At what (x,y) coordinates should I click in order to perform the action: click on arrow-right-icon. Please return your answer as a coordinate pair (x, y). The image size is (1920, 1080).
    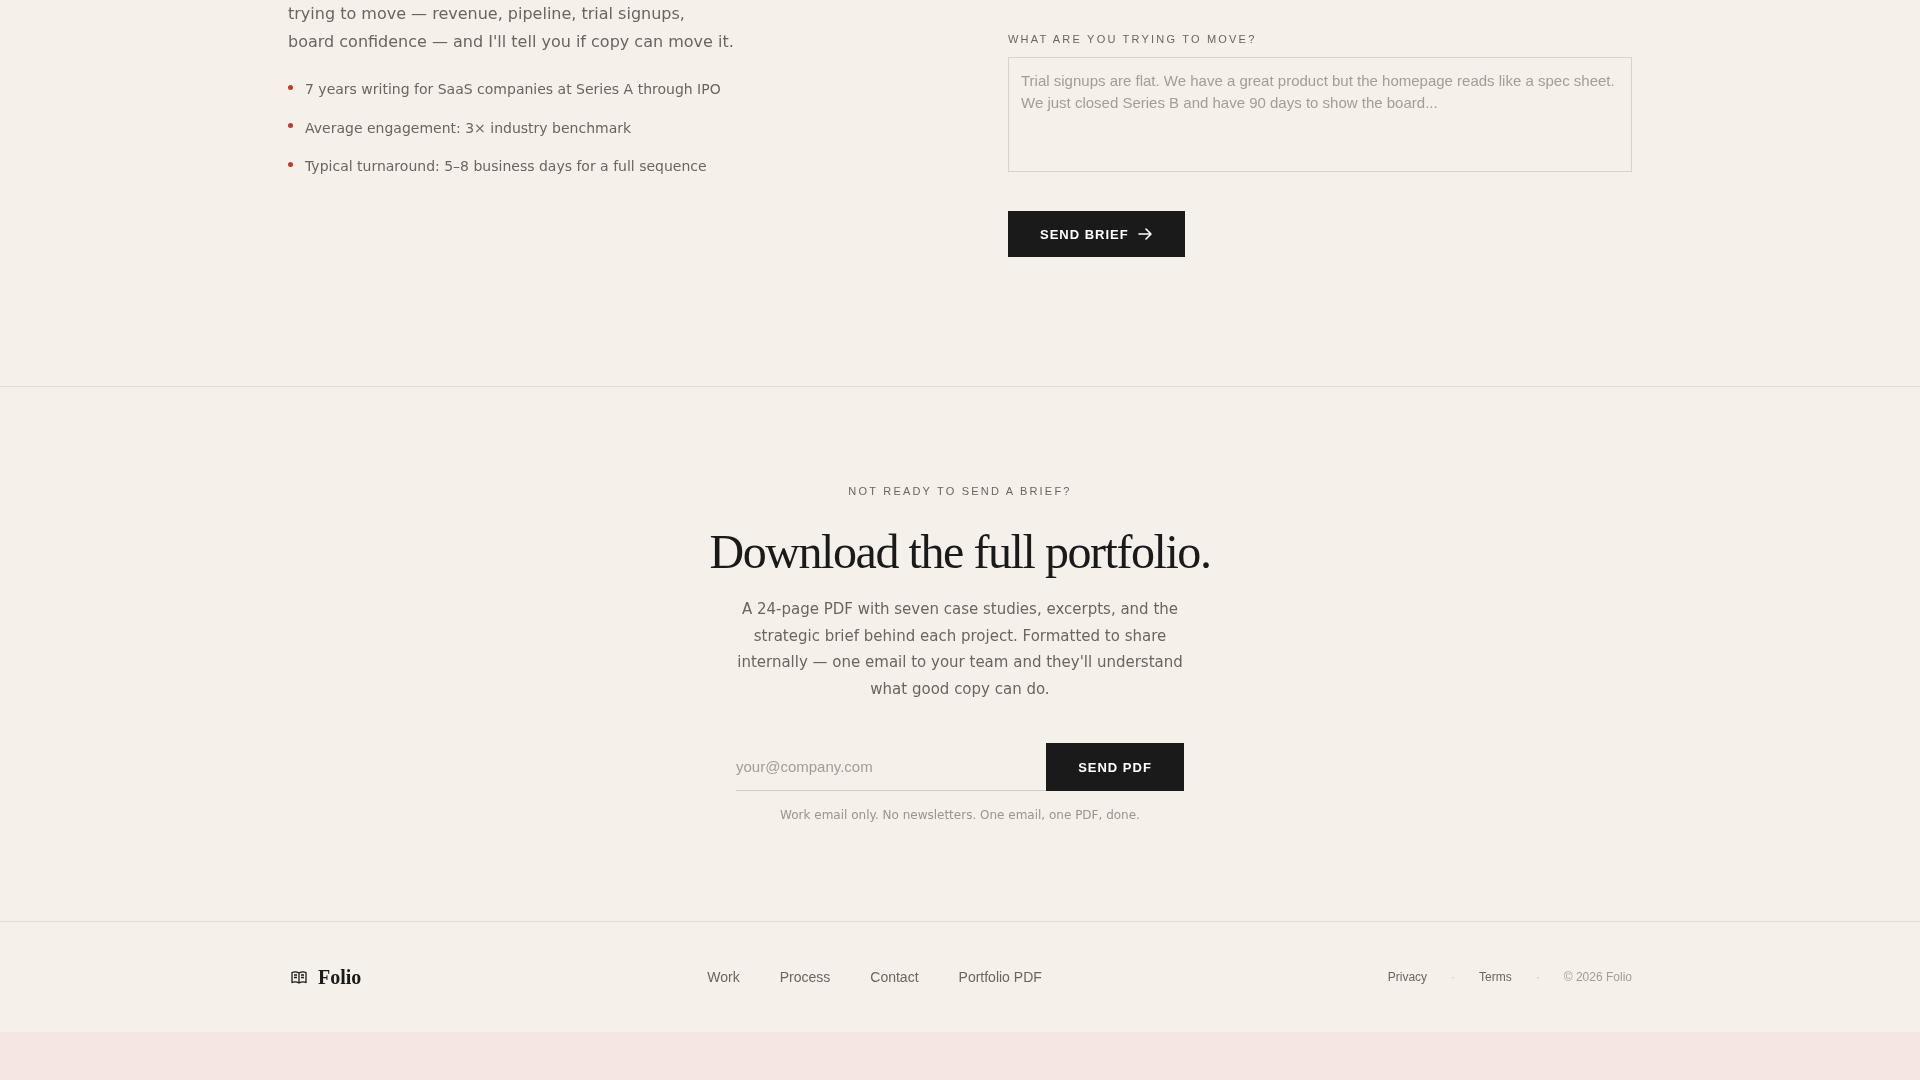
    Looking at the image, I should click on (1144, 234).